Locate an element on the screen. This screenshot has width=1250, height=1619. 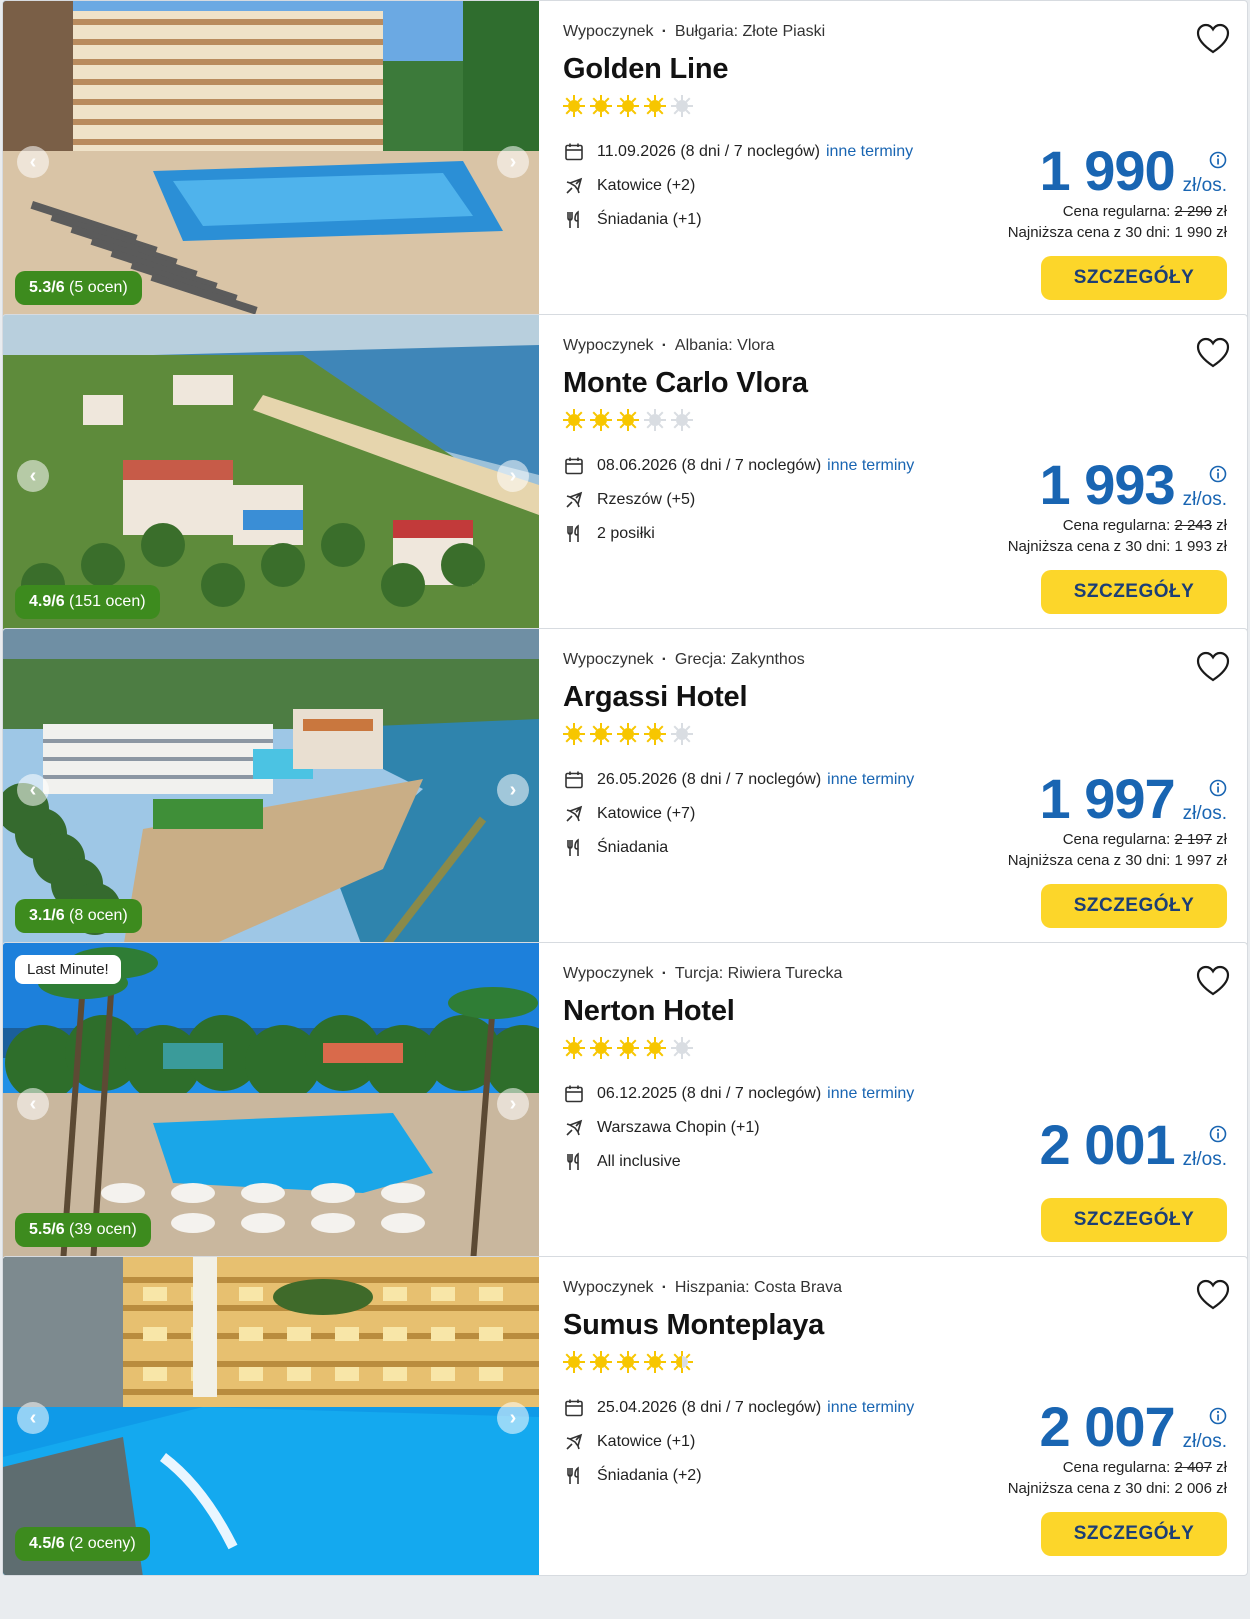
hotel-name: Argassi Hotel is located at coordinates (655, 697).